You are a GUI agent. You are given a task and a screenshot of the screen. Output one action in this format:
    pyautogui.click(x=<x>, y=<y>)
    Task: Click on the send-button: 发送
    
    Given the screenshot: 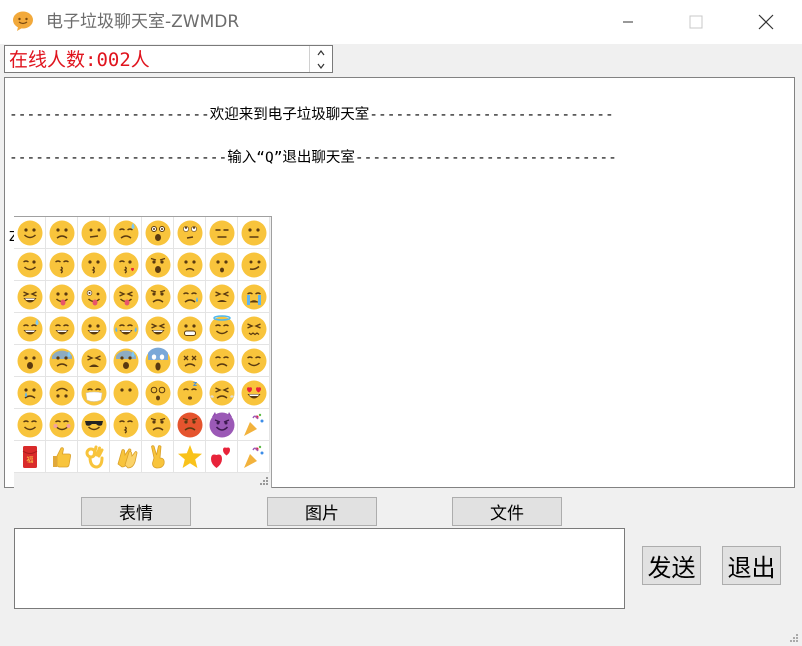 What is the action you would take?
    pyautogui.click(x=671, y=565)
    